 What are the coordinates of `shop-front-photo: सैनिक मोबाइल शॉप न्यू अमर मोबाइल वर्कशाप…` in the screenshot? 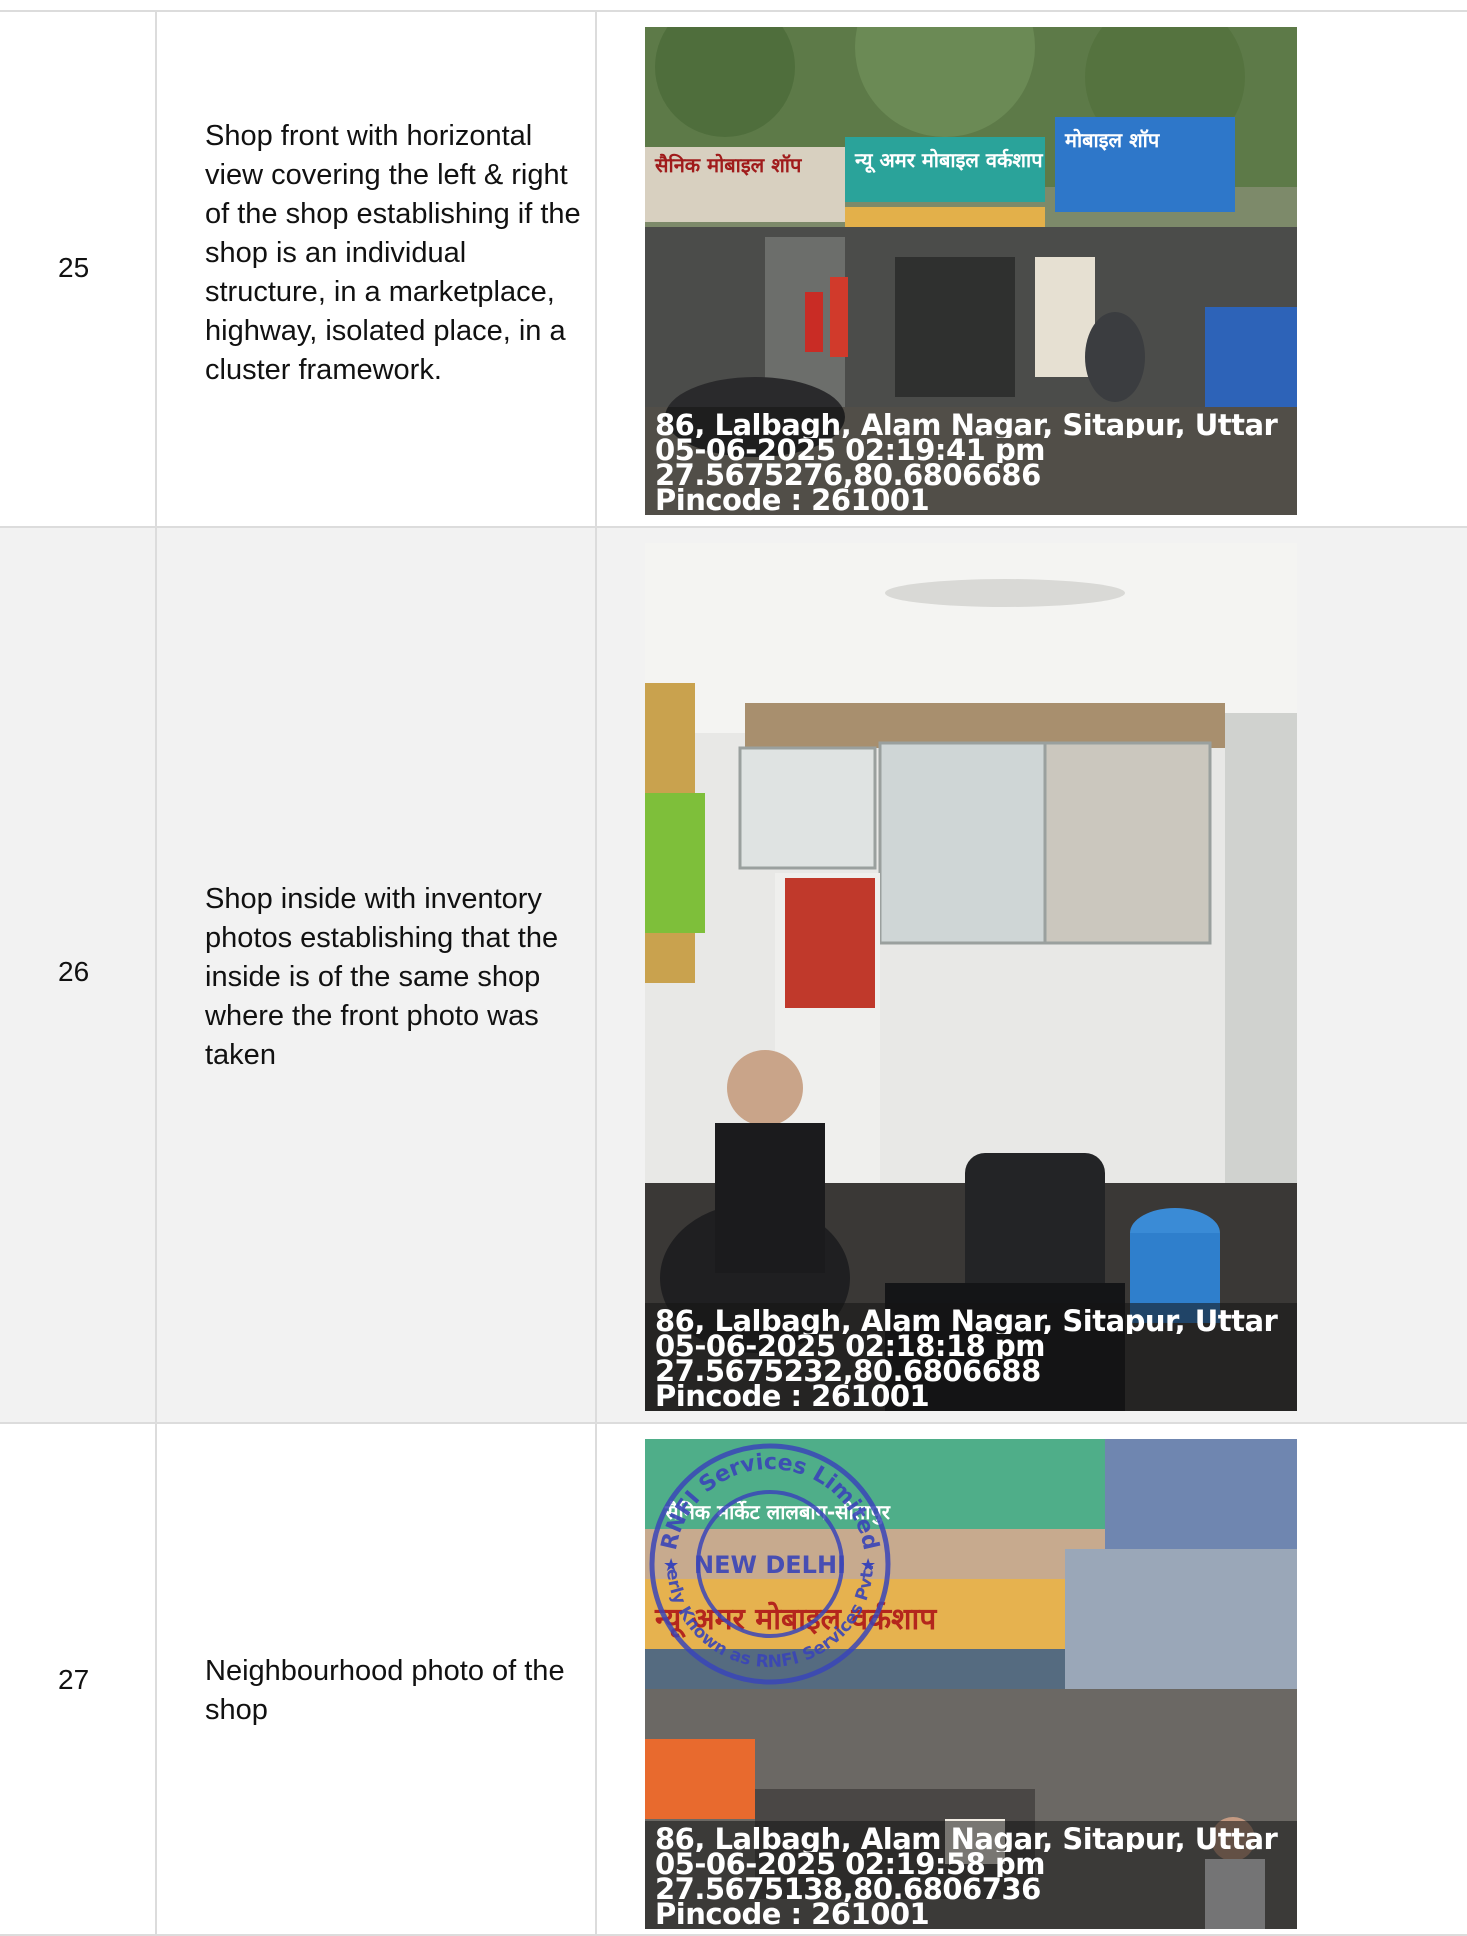 It's located at (971, 271).